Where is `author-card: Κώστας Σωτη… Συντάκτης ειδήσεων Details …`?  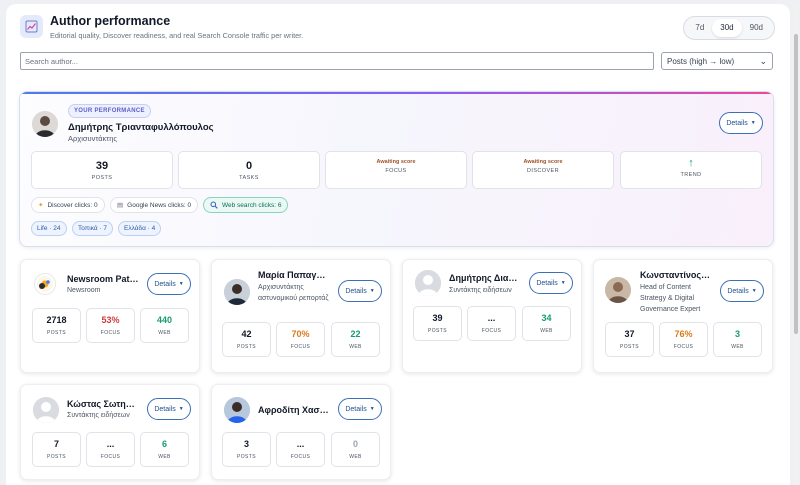 author-card: Κώστας Σωτη… Συντάκτης ειδήσεων Details … is located at coordinates (110, 432).